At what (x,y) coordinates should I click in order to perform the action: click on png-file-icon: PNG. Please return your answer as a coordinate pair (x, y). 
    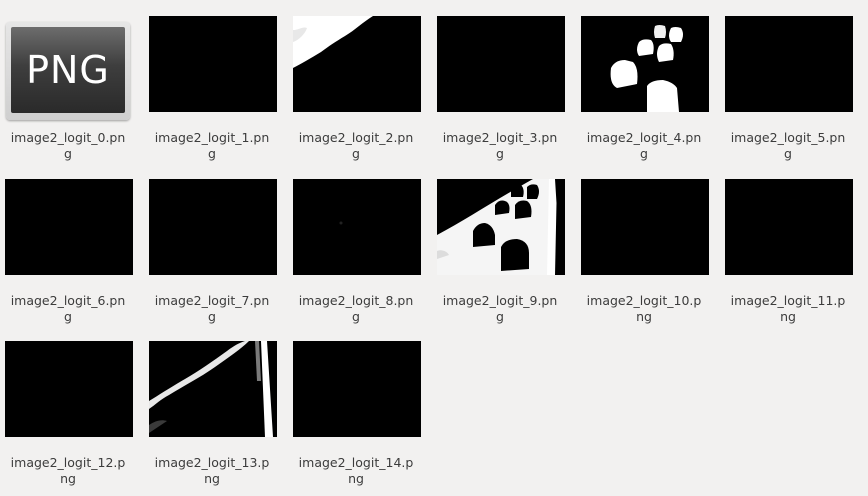
    Looking at the image, I should click on (68, 71).